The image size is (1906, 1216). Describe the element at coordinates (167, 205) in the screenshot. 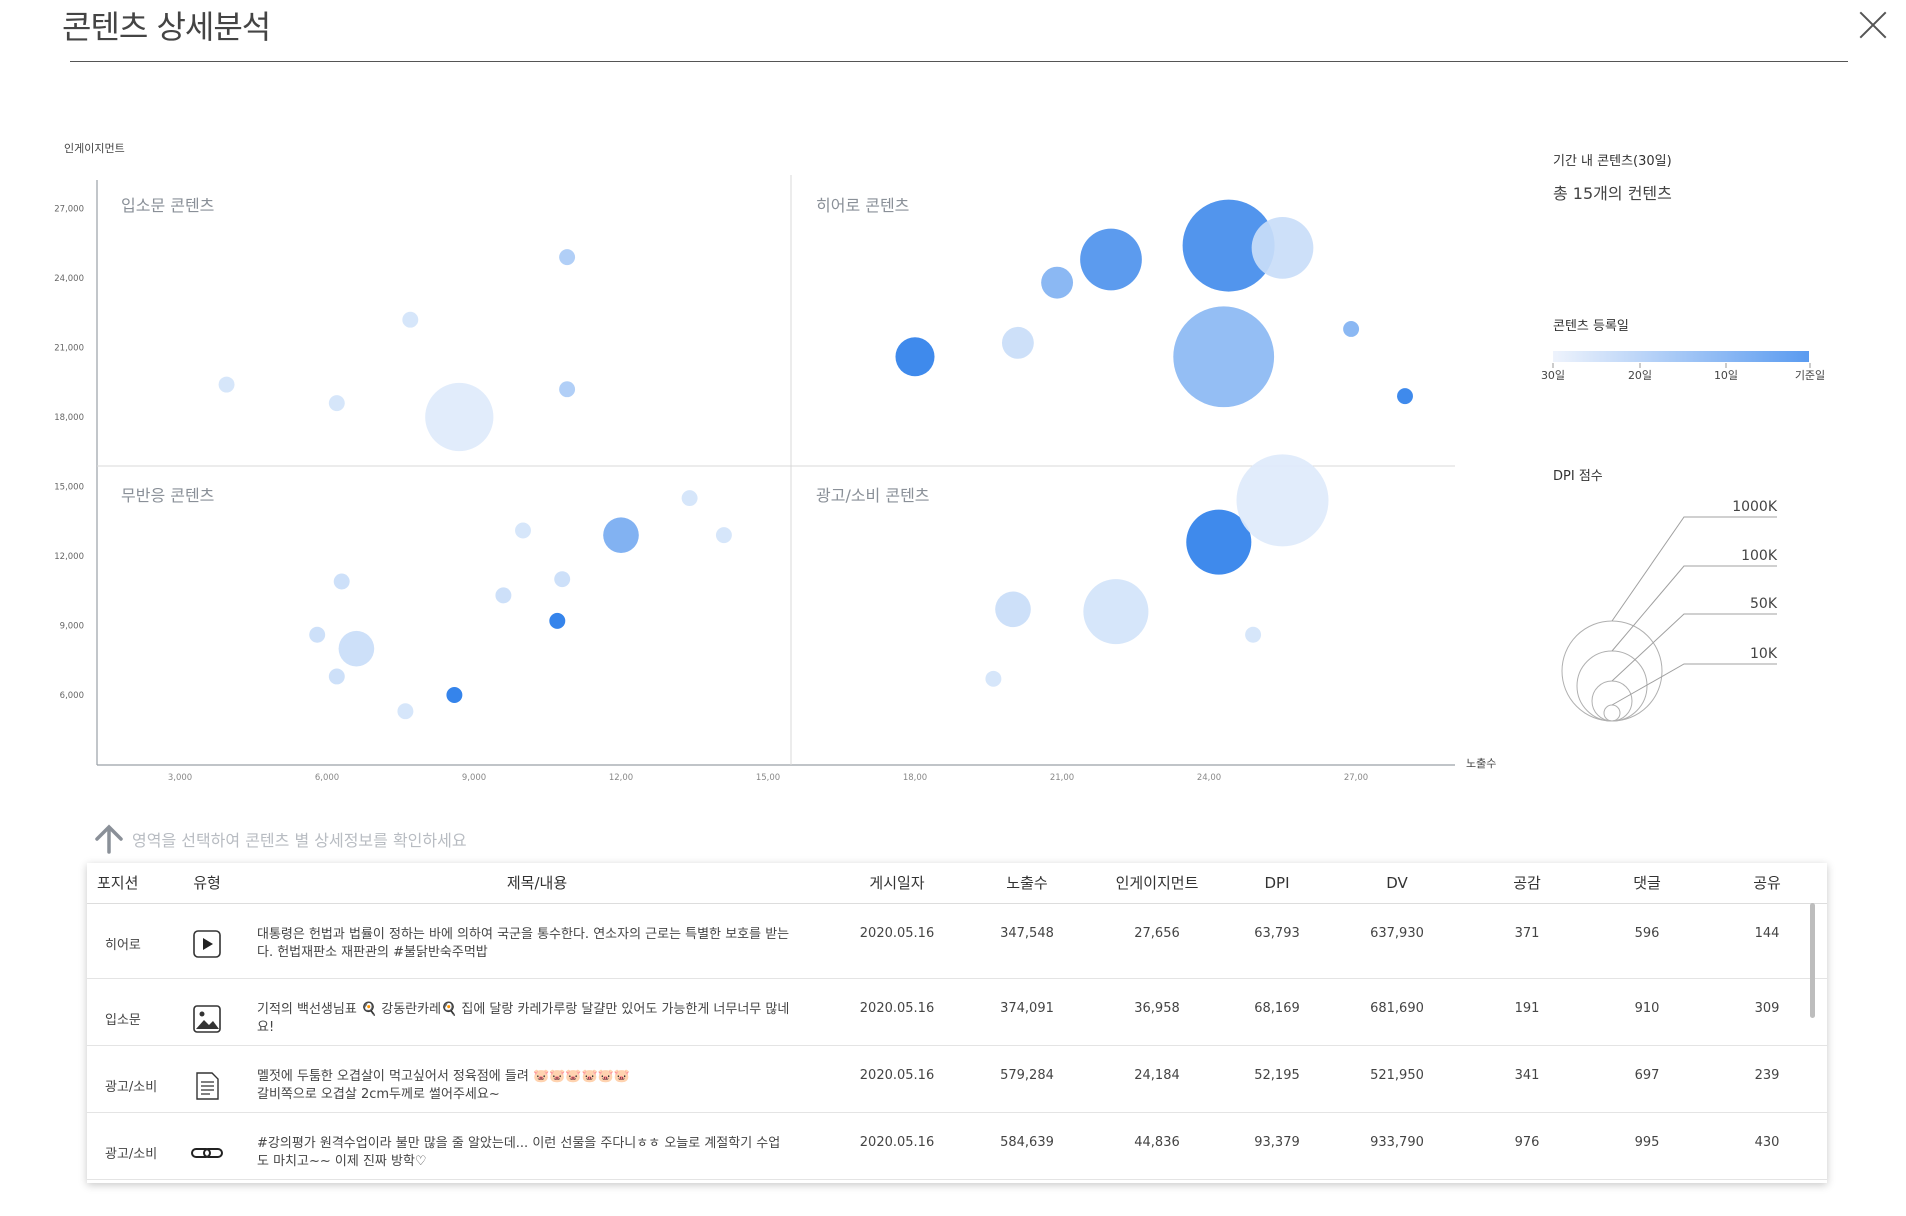

I see `quadrant-label: 입소문 콘텐츠` at that location.